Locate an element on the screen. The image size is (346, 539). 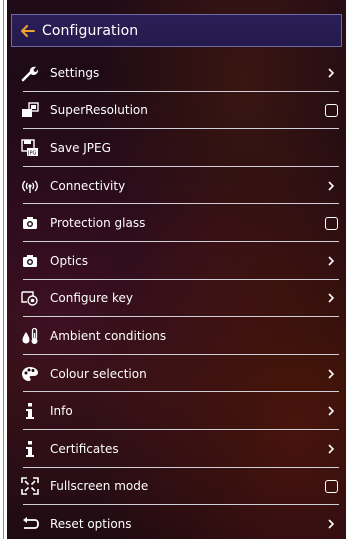
menu-item-label: Optics is located at coordinates (69, 260).